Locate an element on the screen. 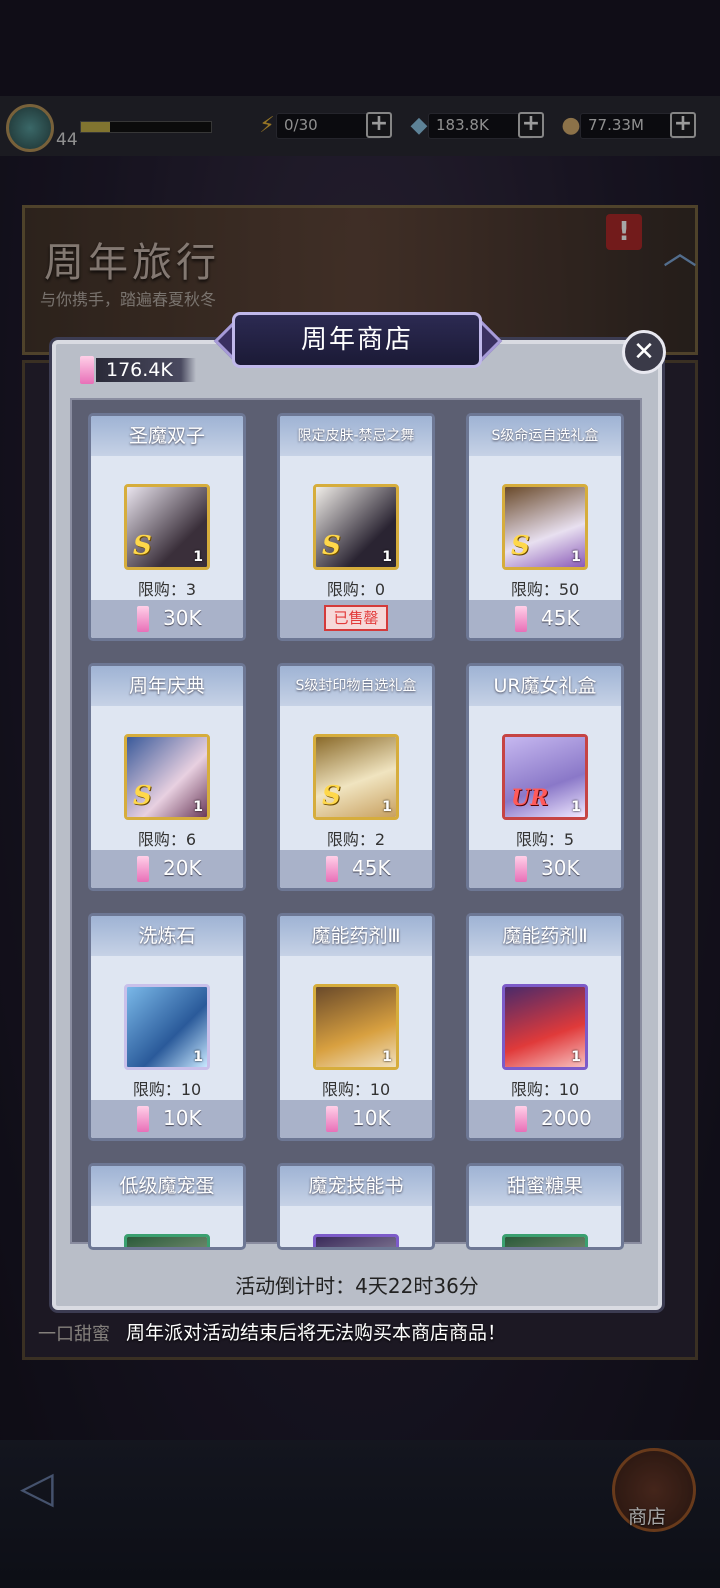 The image size is (720, 1588). shop-item-card: 魔宠技能书 is located at coordinates (356, 1206).